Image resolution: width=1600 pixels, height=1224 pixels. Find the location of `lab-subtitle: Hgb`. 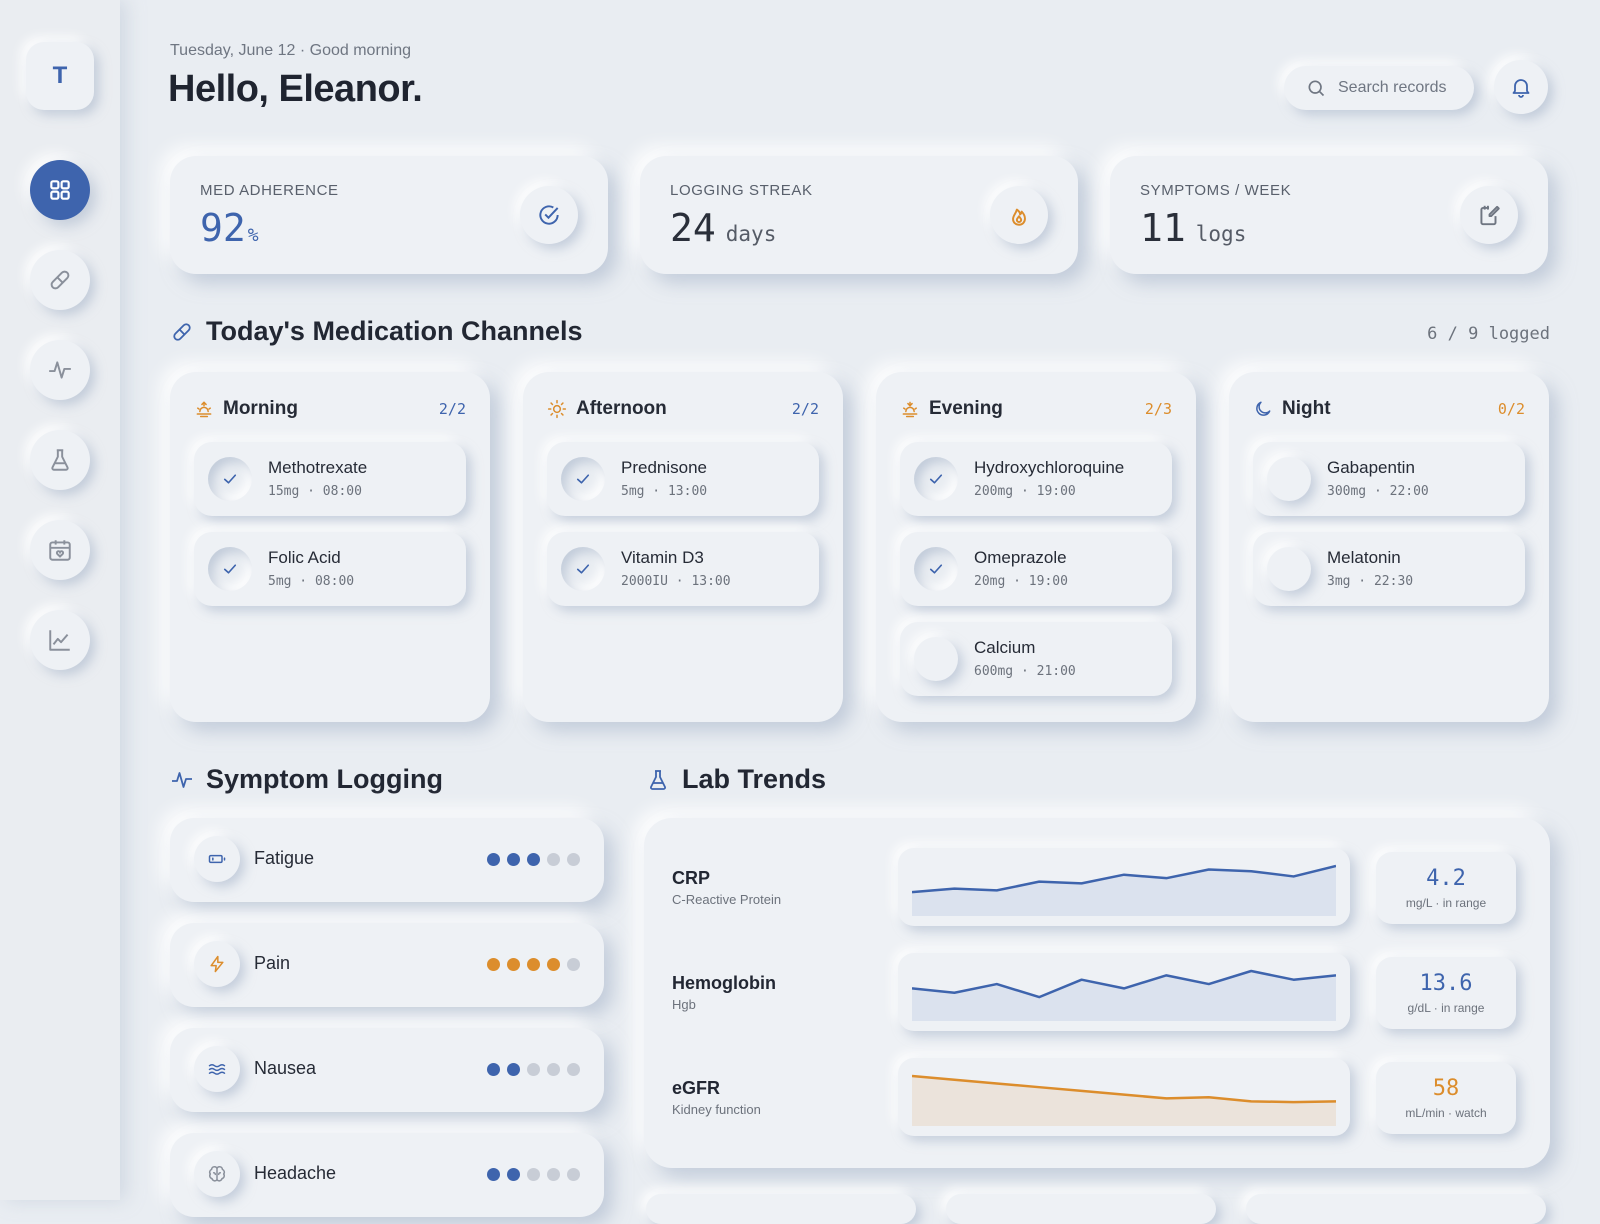

lab-subtitle: Hgb is located at coordinates (684, 1004).